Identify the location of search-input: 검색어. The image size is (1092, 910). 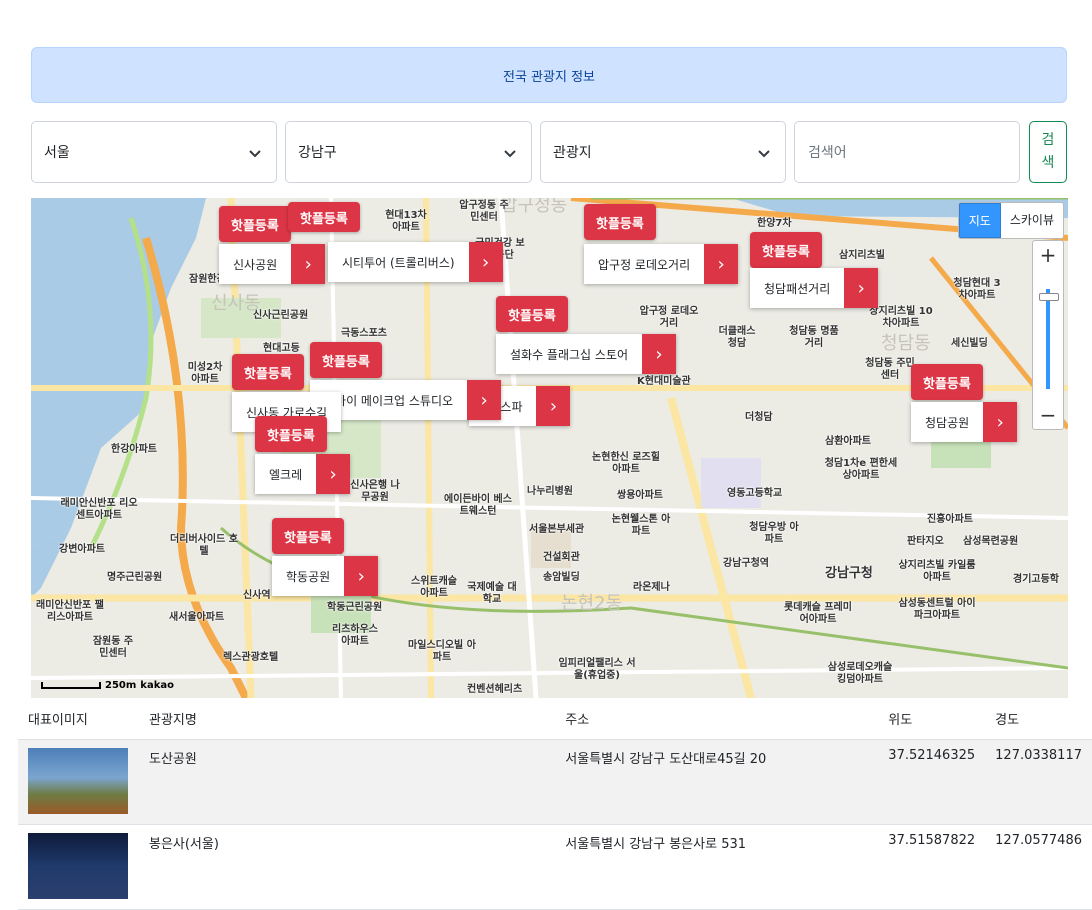
(907, 152).